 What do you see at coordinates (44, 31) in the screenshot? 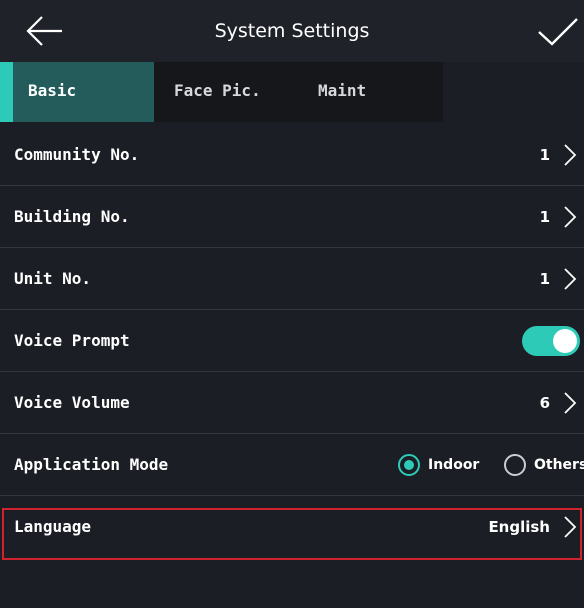
I see `arrow-left-icon` at bounding box center [44, 31].